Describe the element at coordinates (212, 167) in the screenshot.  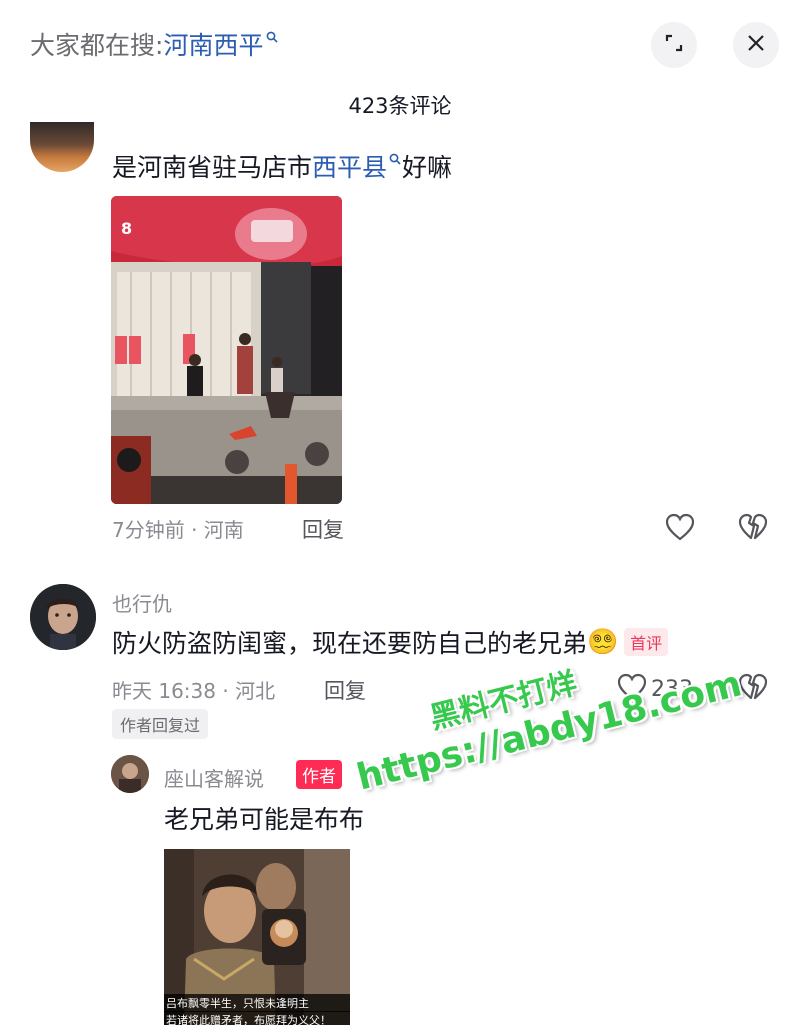
I see `comment-text-part: 是河南省驻马店市` at that location.